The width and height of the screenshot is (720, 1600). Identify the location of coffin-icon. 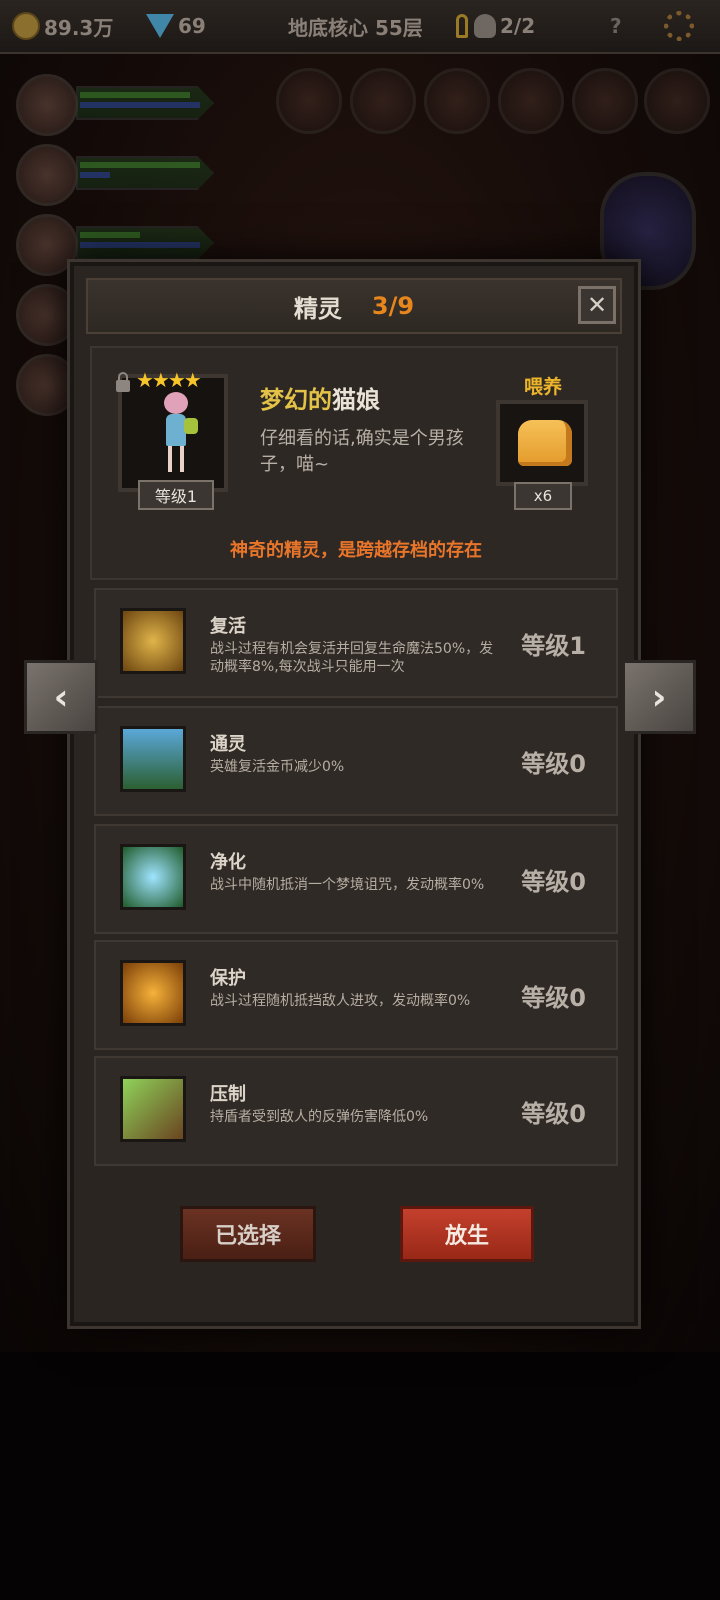
(309, 101).